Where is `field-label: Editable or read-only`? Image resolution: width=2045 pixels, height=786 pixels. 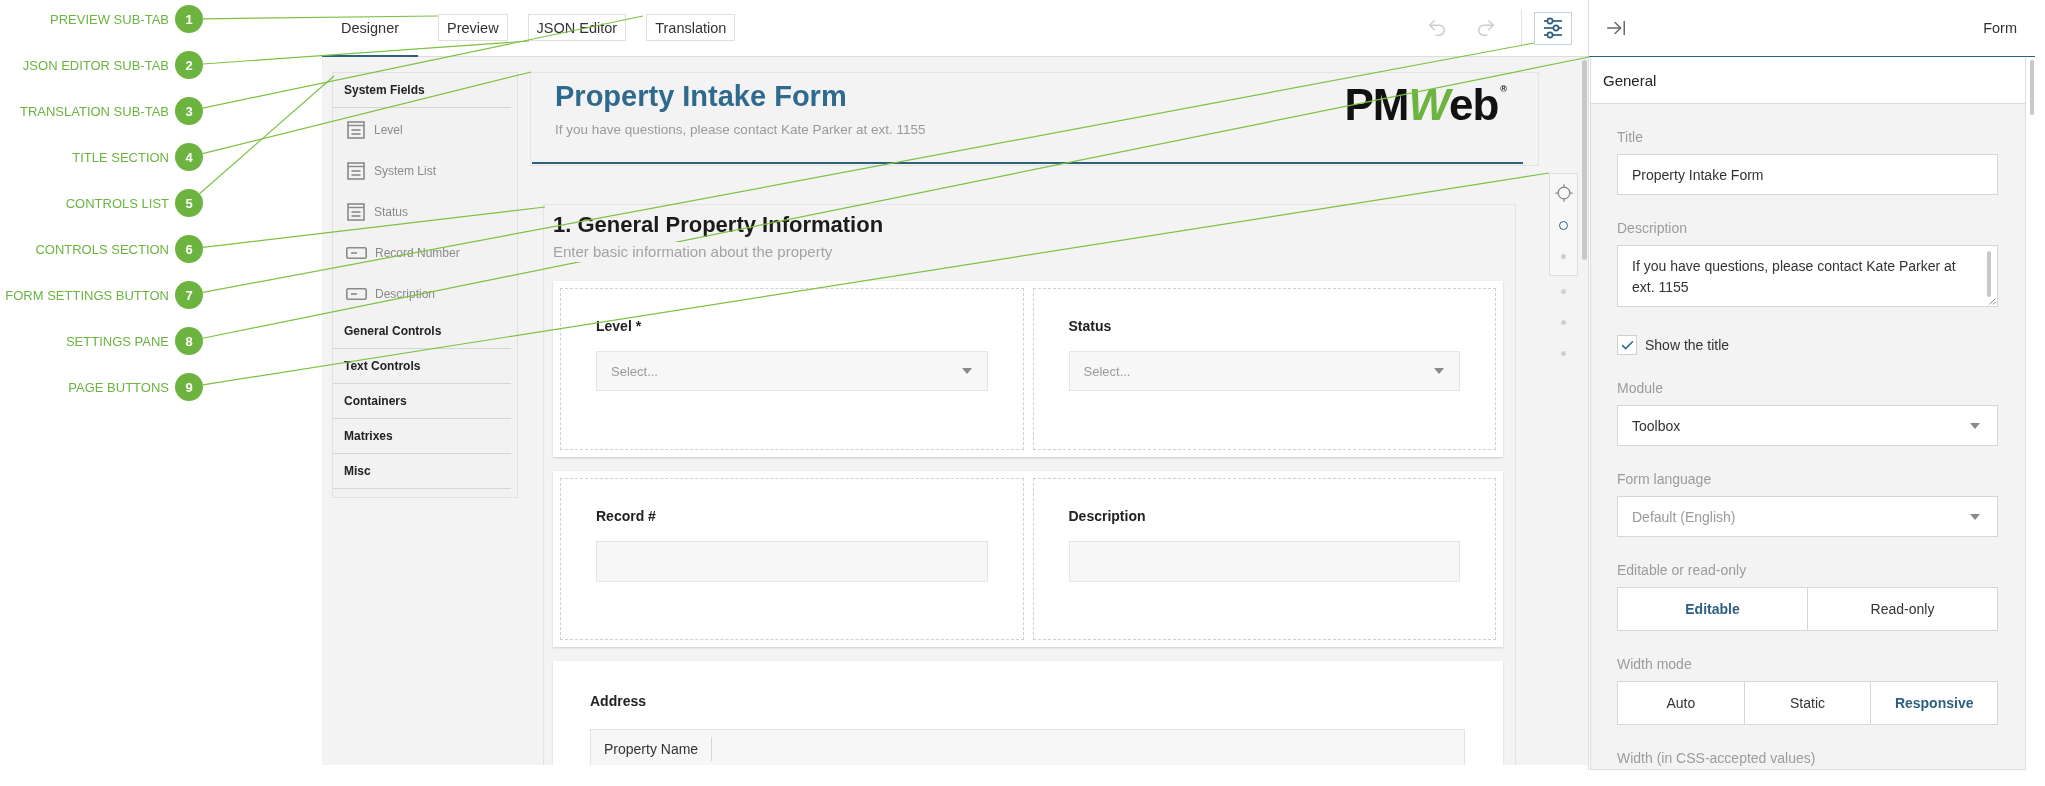 field-label: Editable or read-only is located at coordinates (1682, 570).